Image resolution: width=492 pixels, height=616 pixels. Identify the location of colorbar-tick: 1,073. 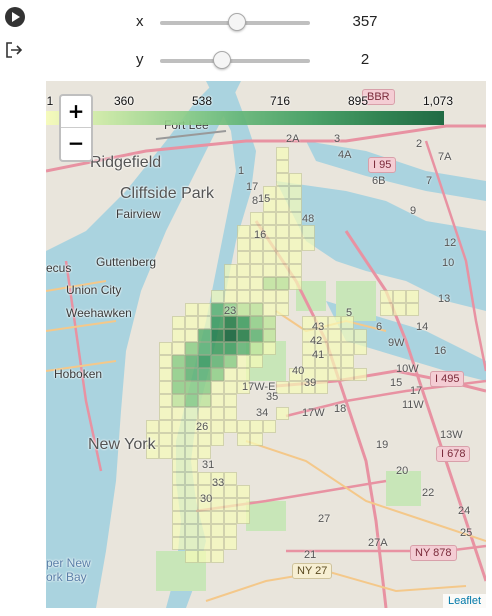
(438, 101).